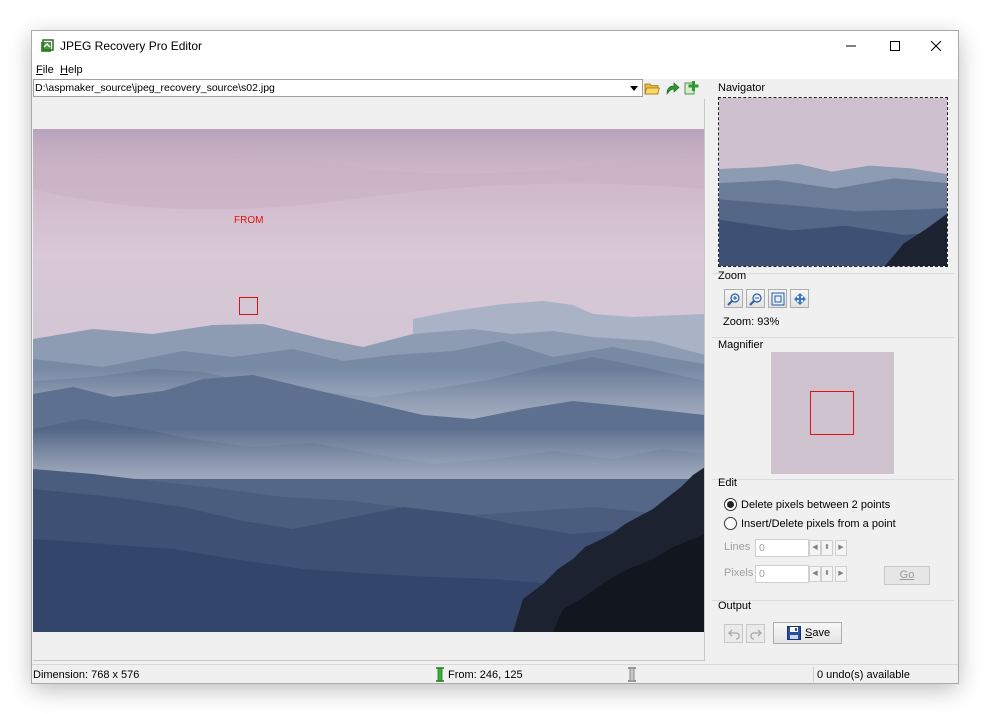 The image size is (990, 714). What do you see at coordinates (634, 88) in the screenshot?
I see `chevron-down-icon` at bounding box center [634, 88].